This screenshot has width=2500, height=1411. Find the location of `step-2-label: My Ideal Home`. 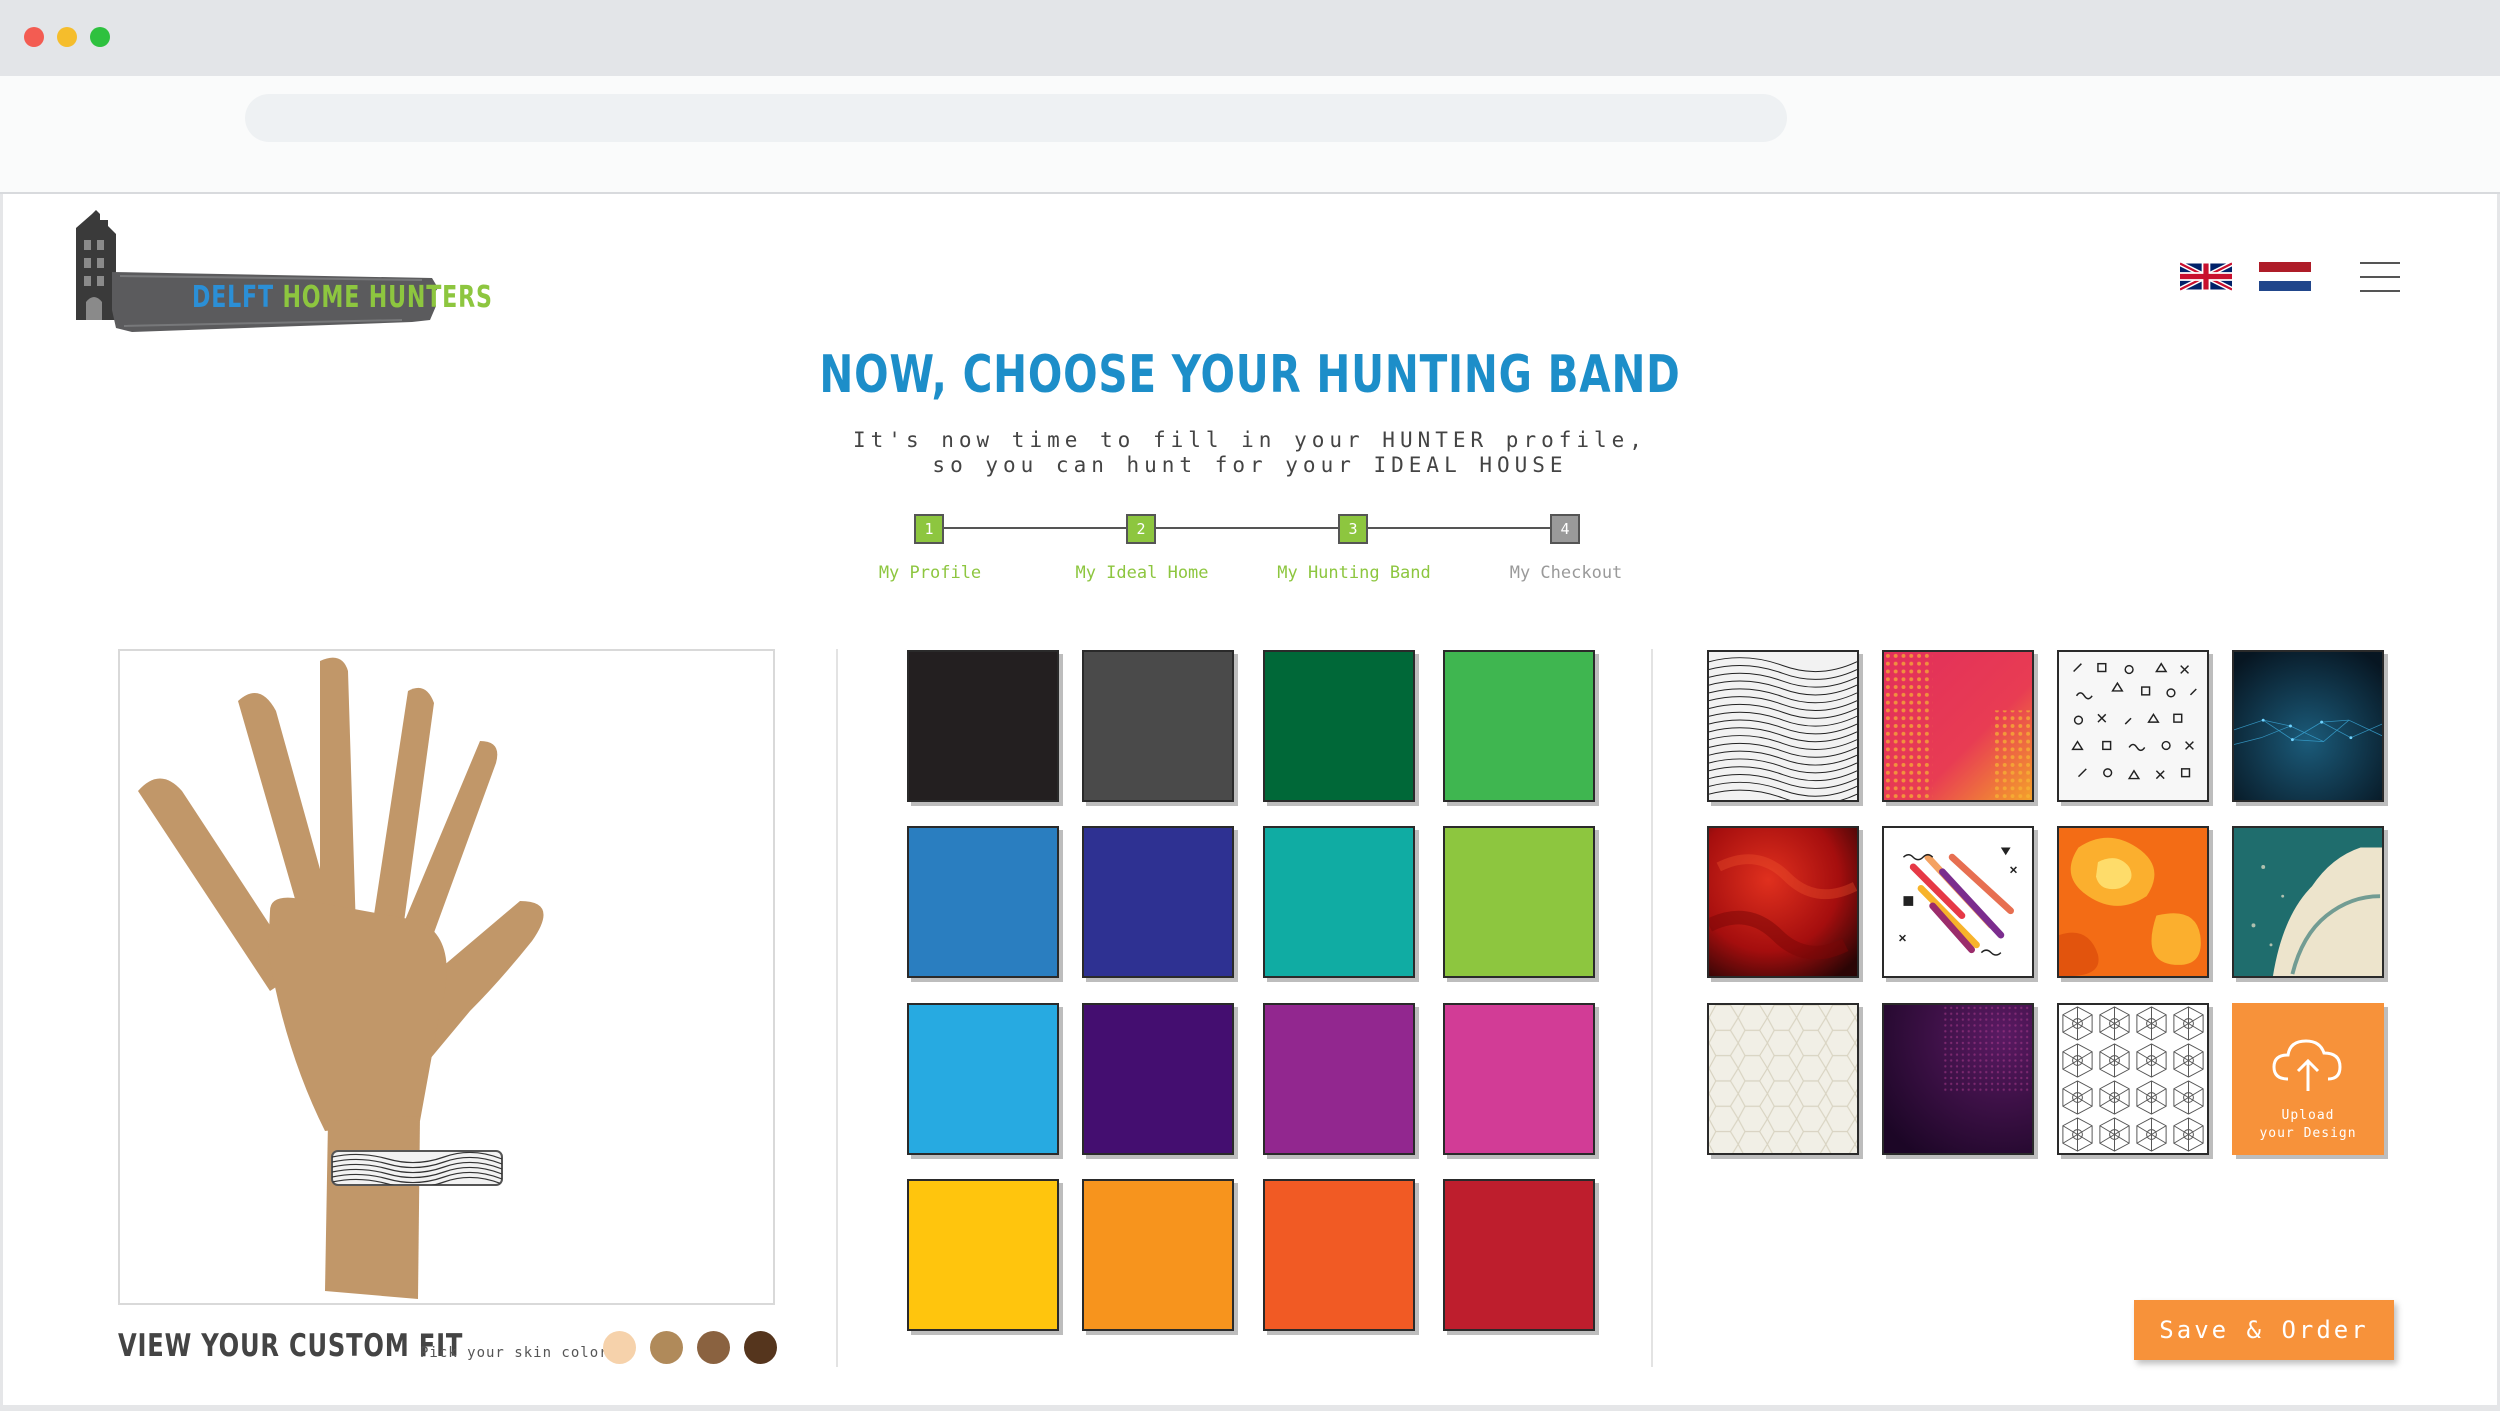

step-2-label: My Ideal Home is located at coordinates (1141, 573).